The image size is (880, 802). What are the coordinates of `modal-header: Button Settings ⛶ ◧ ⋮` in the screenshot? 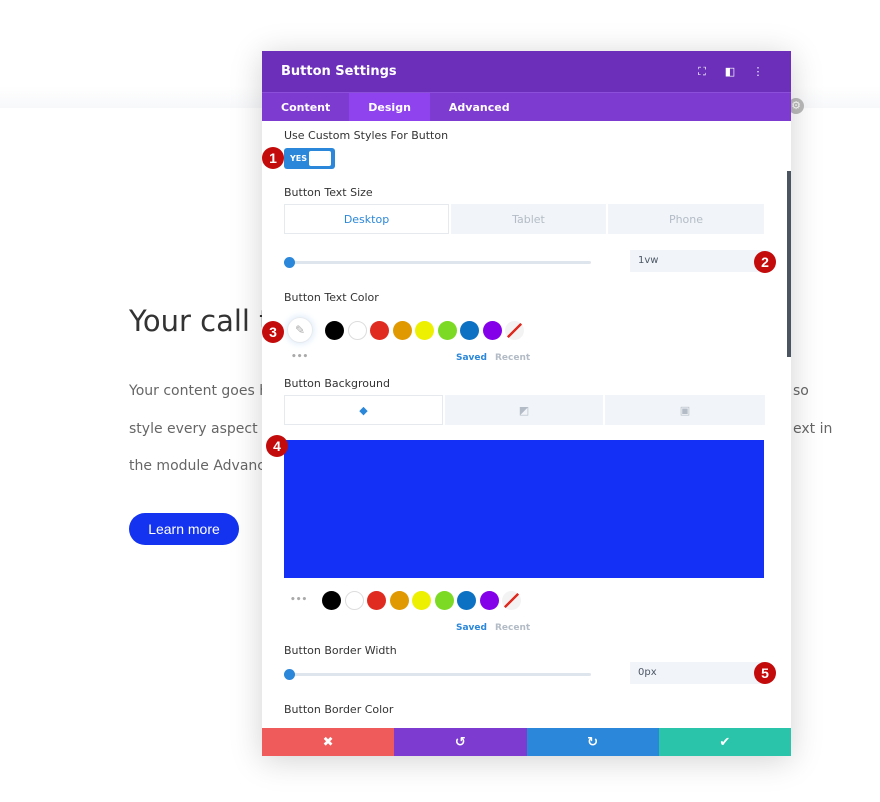 It's located at (526, 71).